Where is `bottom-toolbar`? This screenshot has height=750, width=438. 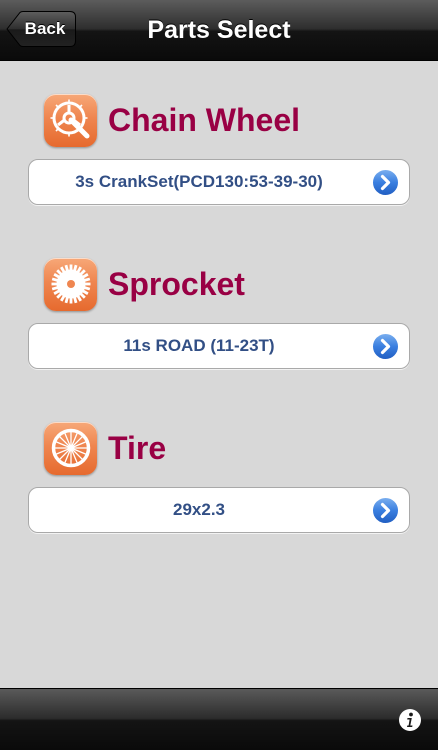
bottom-toolbar is located at coordinates (219, 719).